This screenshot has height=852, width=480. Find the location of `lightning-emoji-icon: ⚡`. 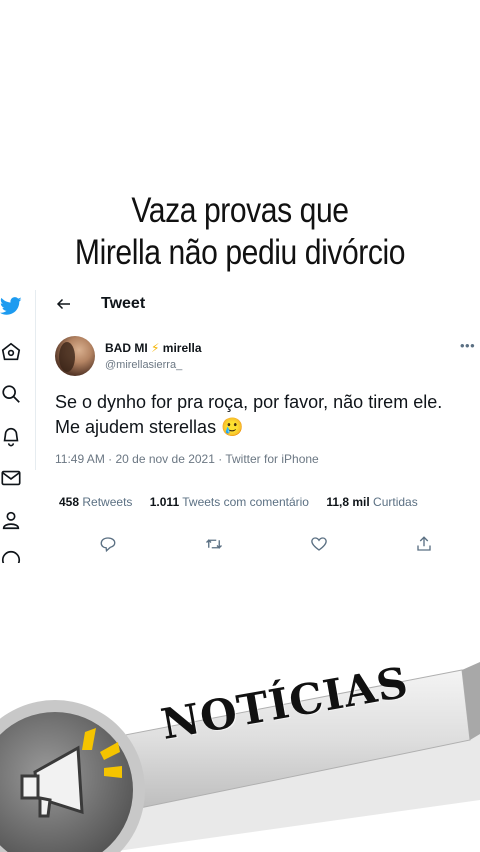

lightning-emoji-icon: ⚡ is located at coordinates (155, 348).